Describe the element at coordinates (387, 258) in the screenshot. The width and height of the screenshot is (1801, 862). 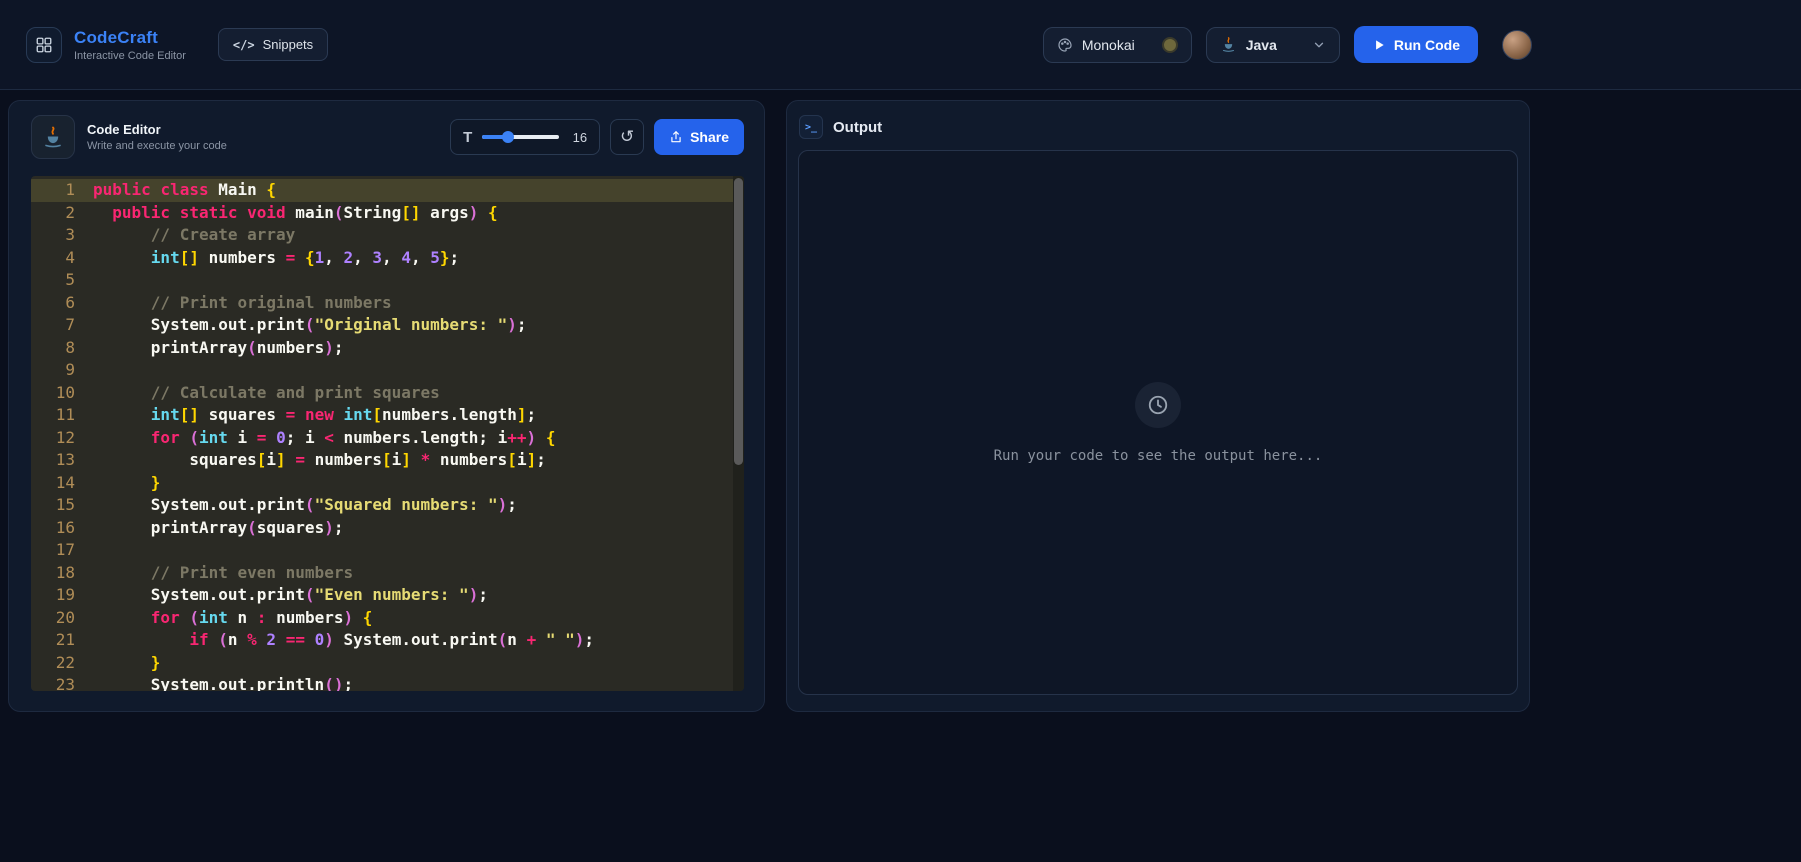
I see `code-line: 4 int[] numbers = {1, 2, 3, 4, 5};` at that location.